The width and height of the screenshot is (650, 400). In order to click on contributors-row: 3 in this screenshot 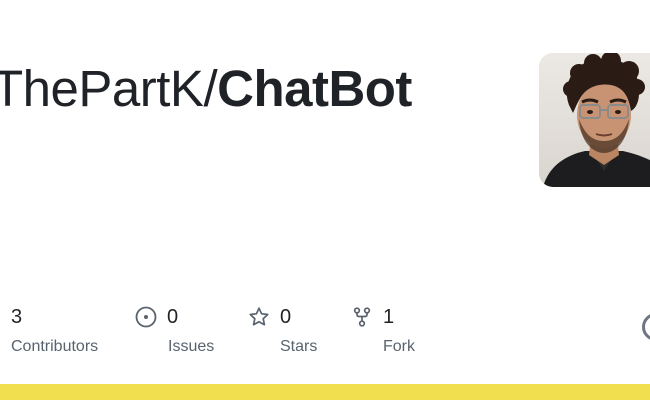, I will do `click(54, 317)`.